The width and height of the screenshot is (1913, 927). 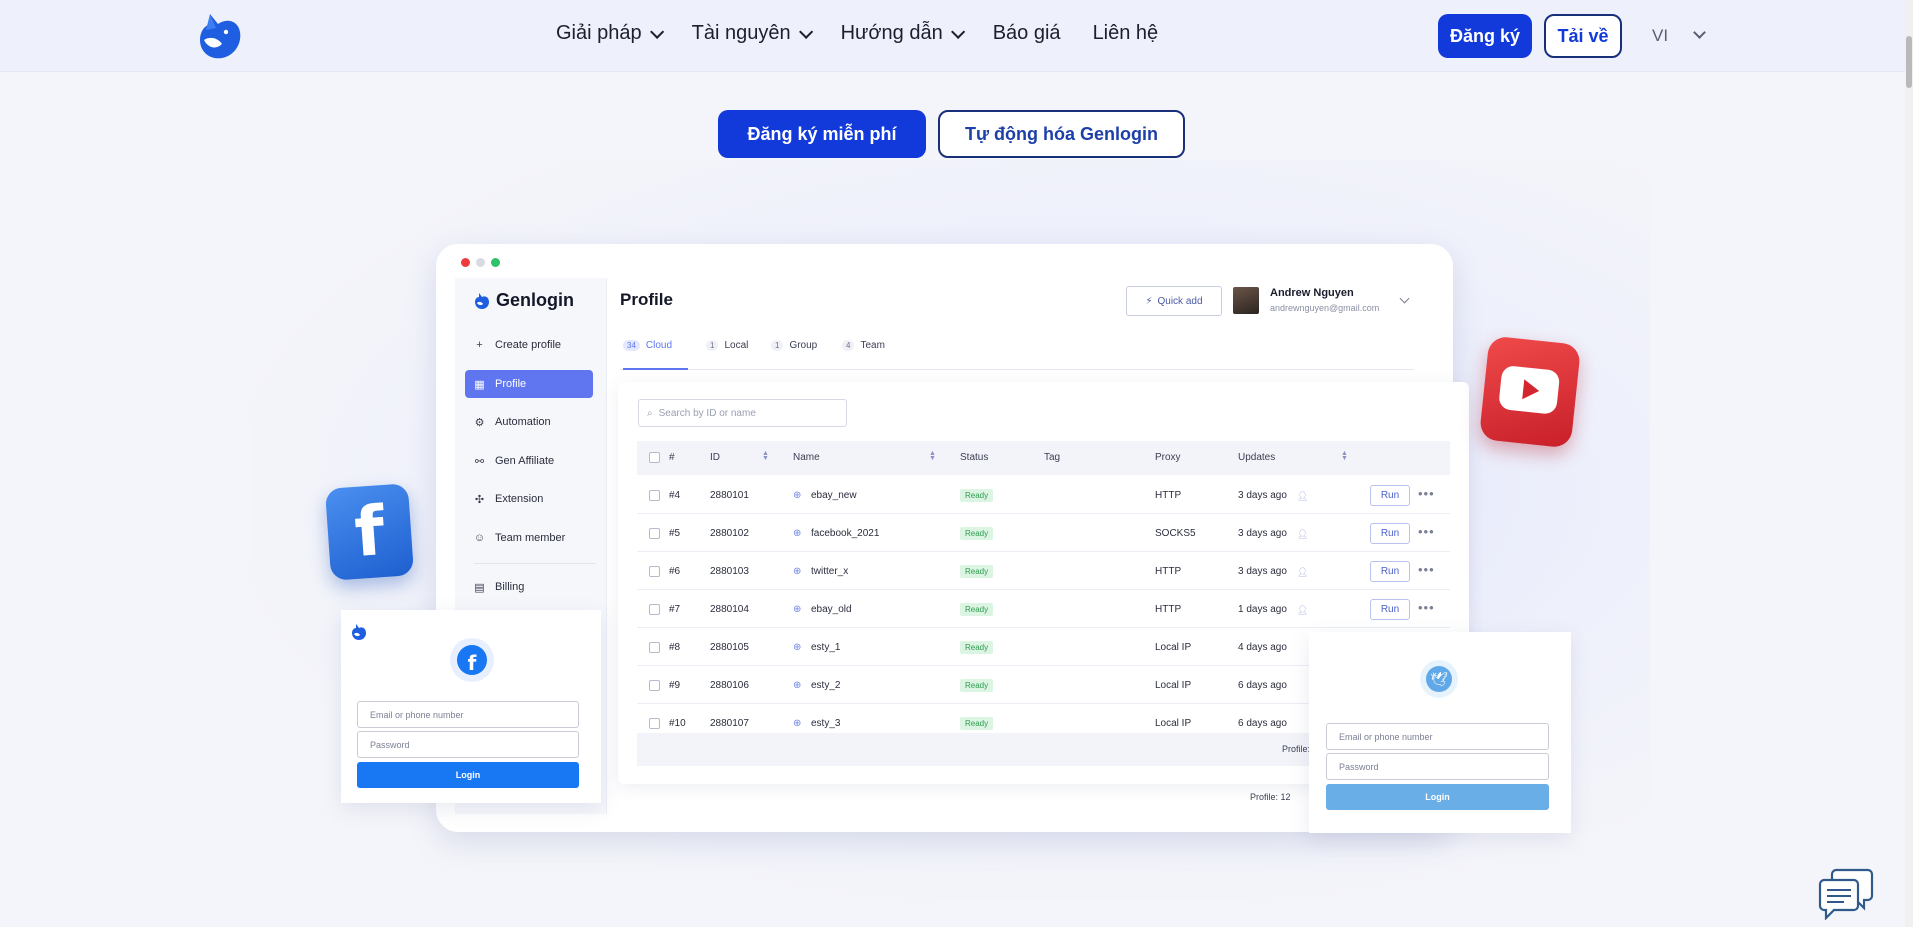 What do you see at coordinates (1149, 301) in the screenshot?
I see `lightning-icon: ⚡` at bounding box center [1149, 301].